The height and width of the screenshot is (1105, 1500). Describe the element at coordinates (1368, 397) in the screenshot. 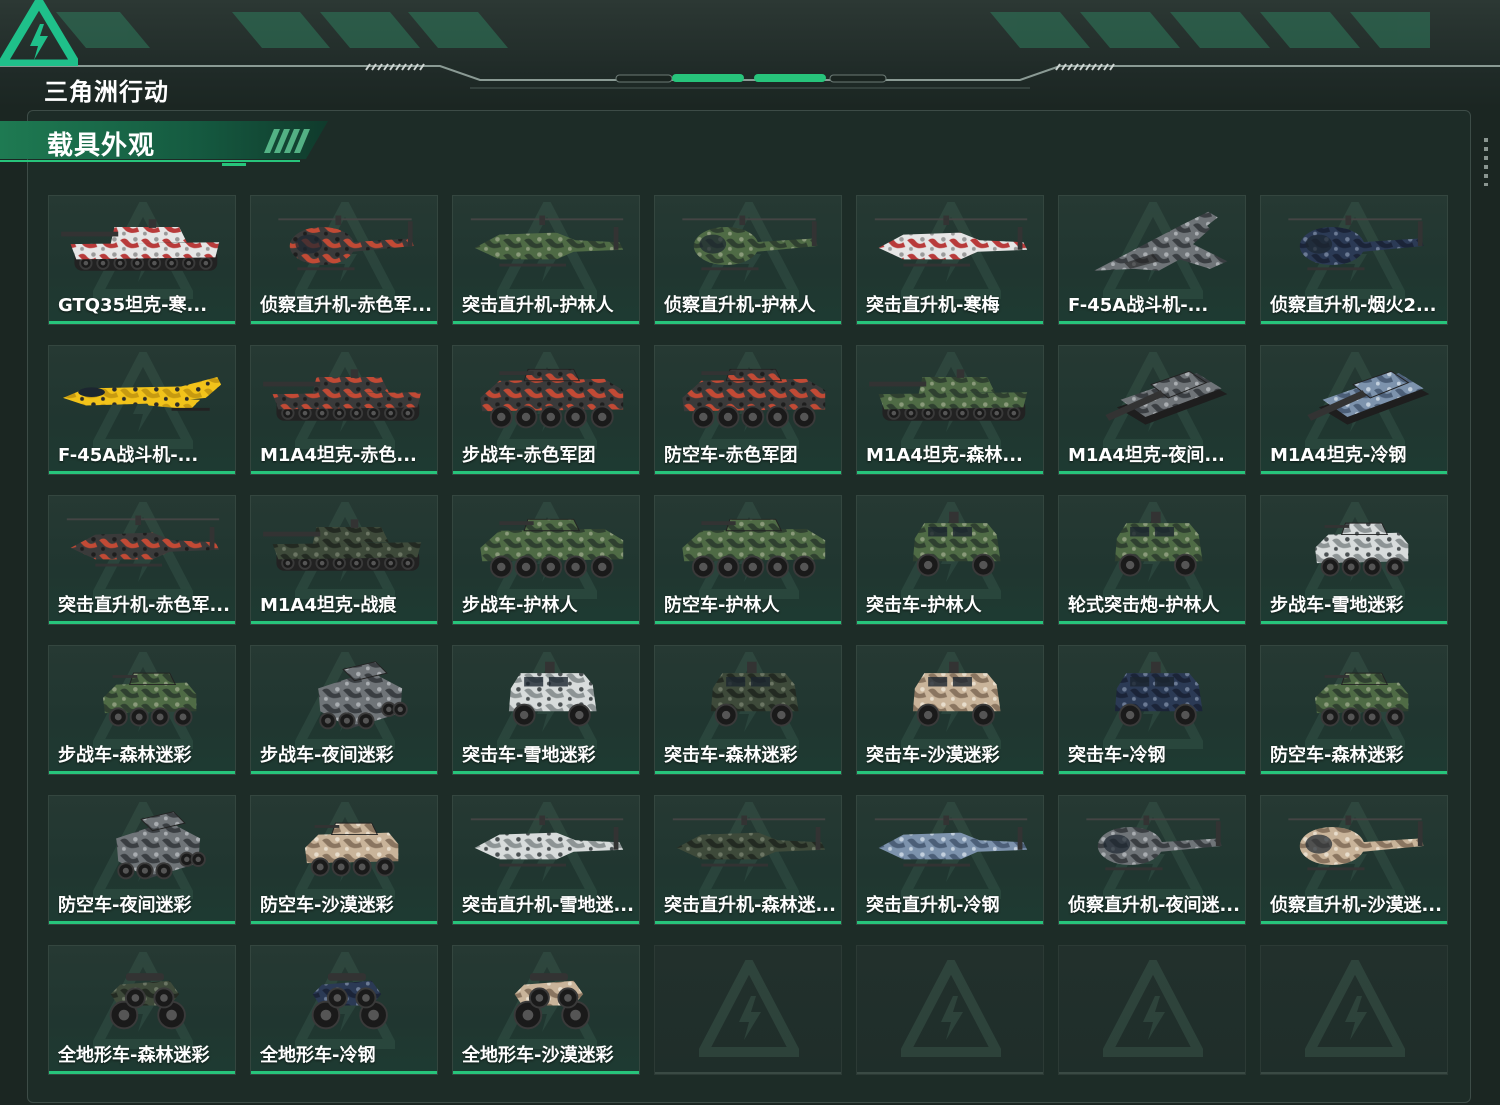

I see `tank-angle-vehicle-icon` at that location.